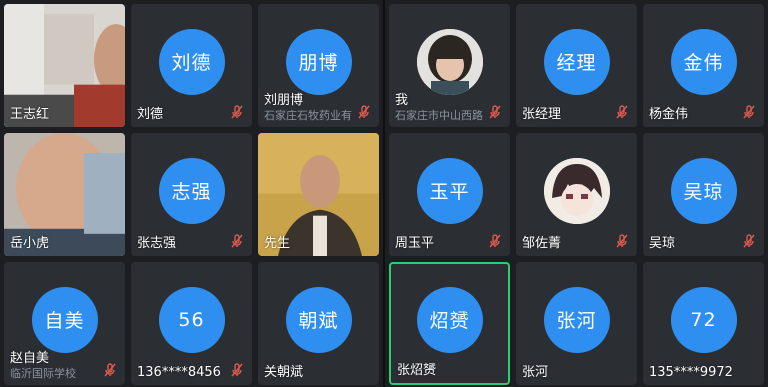 This screenshot has width=768, height=387. I want to click on participant-avatar: 朋博, so click(318, 61).